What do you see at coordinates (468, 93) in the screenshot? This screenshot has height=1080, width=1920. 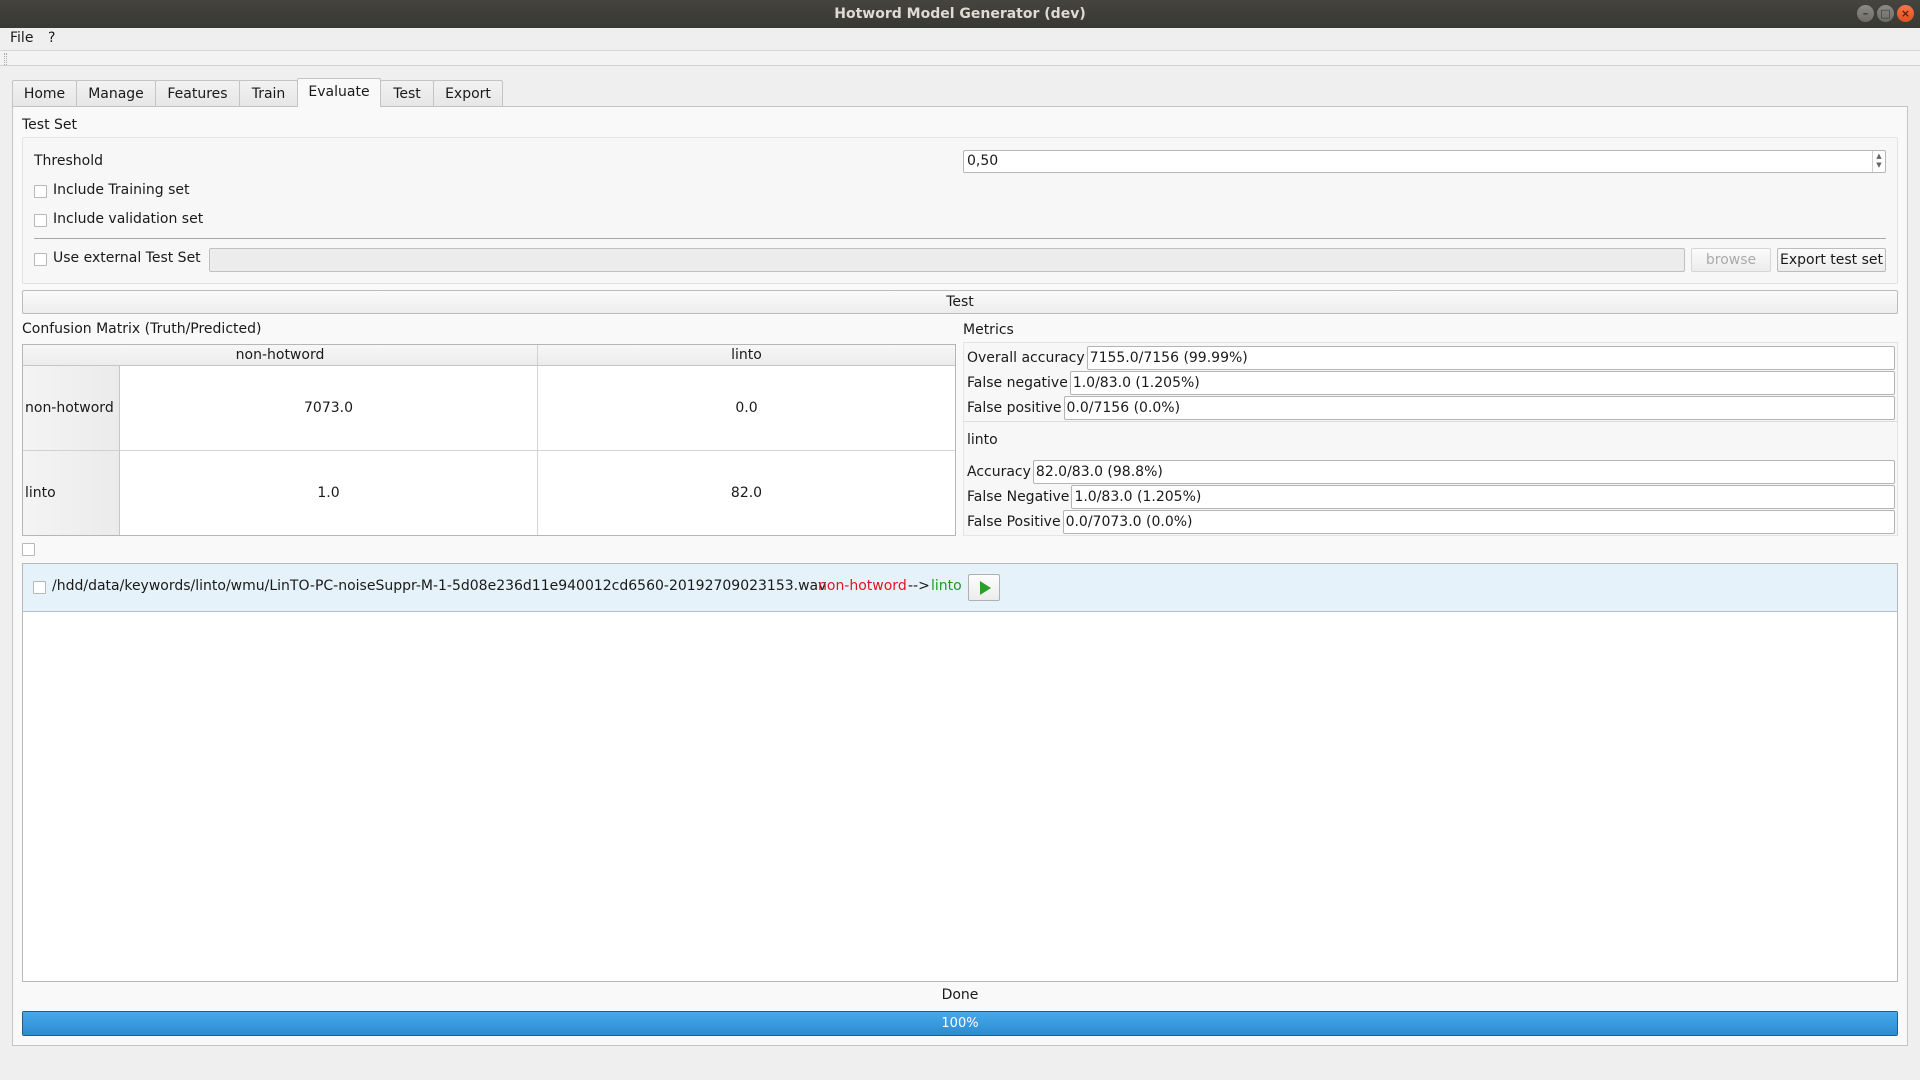 I see `tab-export: Export` at bounding box center [468, 93].